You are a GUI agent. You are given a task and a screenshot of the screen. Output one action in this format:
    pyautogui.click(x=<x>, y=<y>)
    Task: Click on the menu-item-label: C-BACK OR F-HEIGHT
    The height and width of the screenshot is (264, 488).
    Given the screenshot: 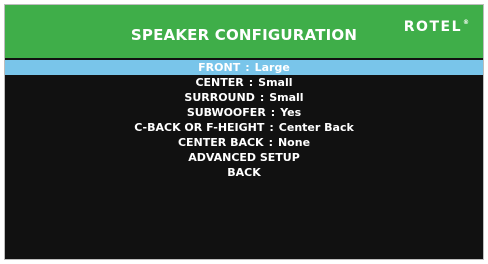 What is the action you would take?
    pyautogui.click(x=199, y=127)
    